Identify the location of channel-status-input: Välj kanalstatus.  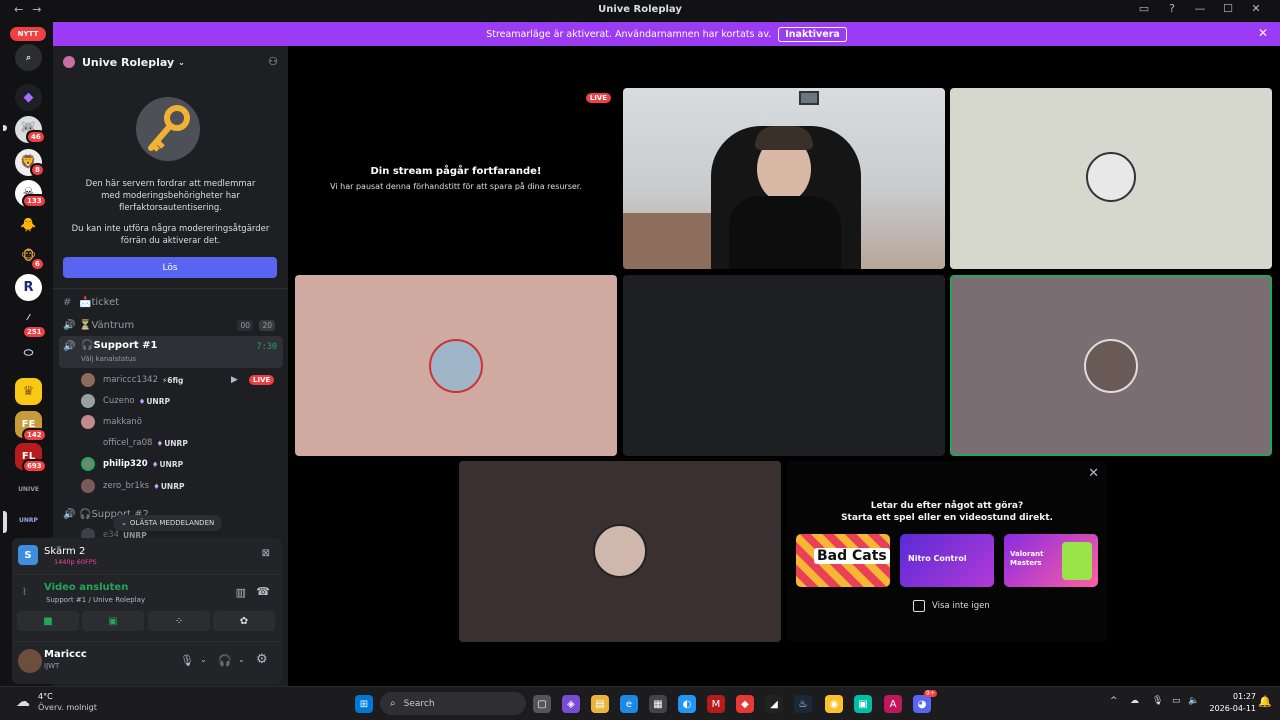
(108, 359).